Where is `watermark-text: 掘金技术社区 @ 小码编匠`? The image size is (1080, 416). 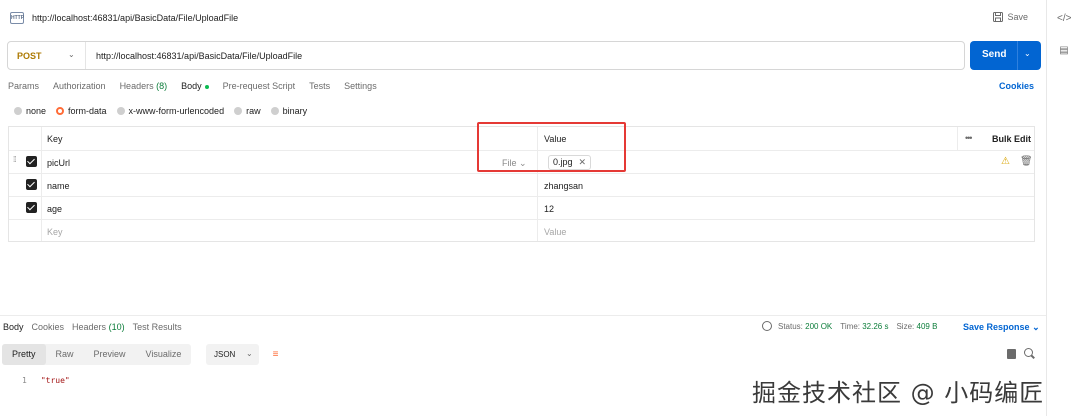 watermark-text: 掘金技术社区 @ 小码编匠 is located at coordinates (898, 393).